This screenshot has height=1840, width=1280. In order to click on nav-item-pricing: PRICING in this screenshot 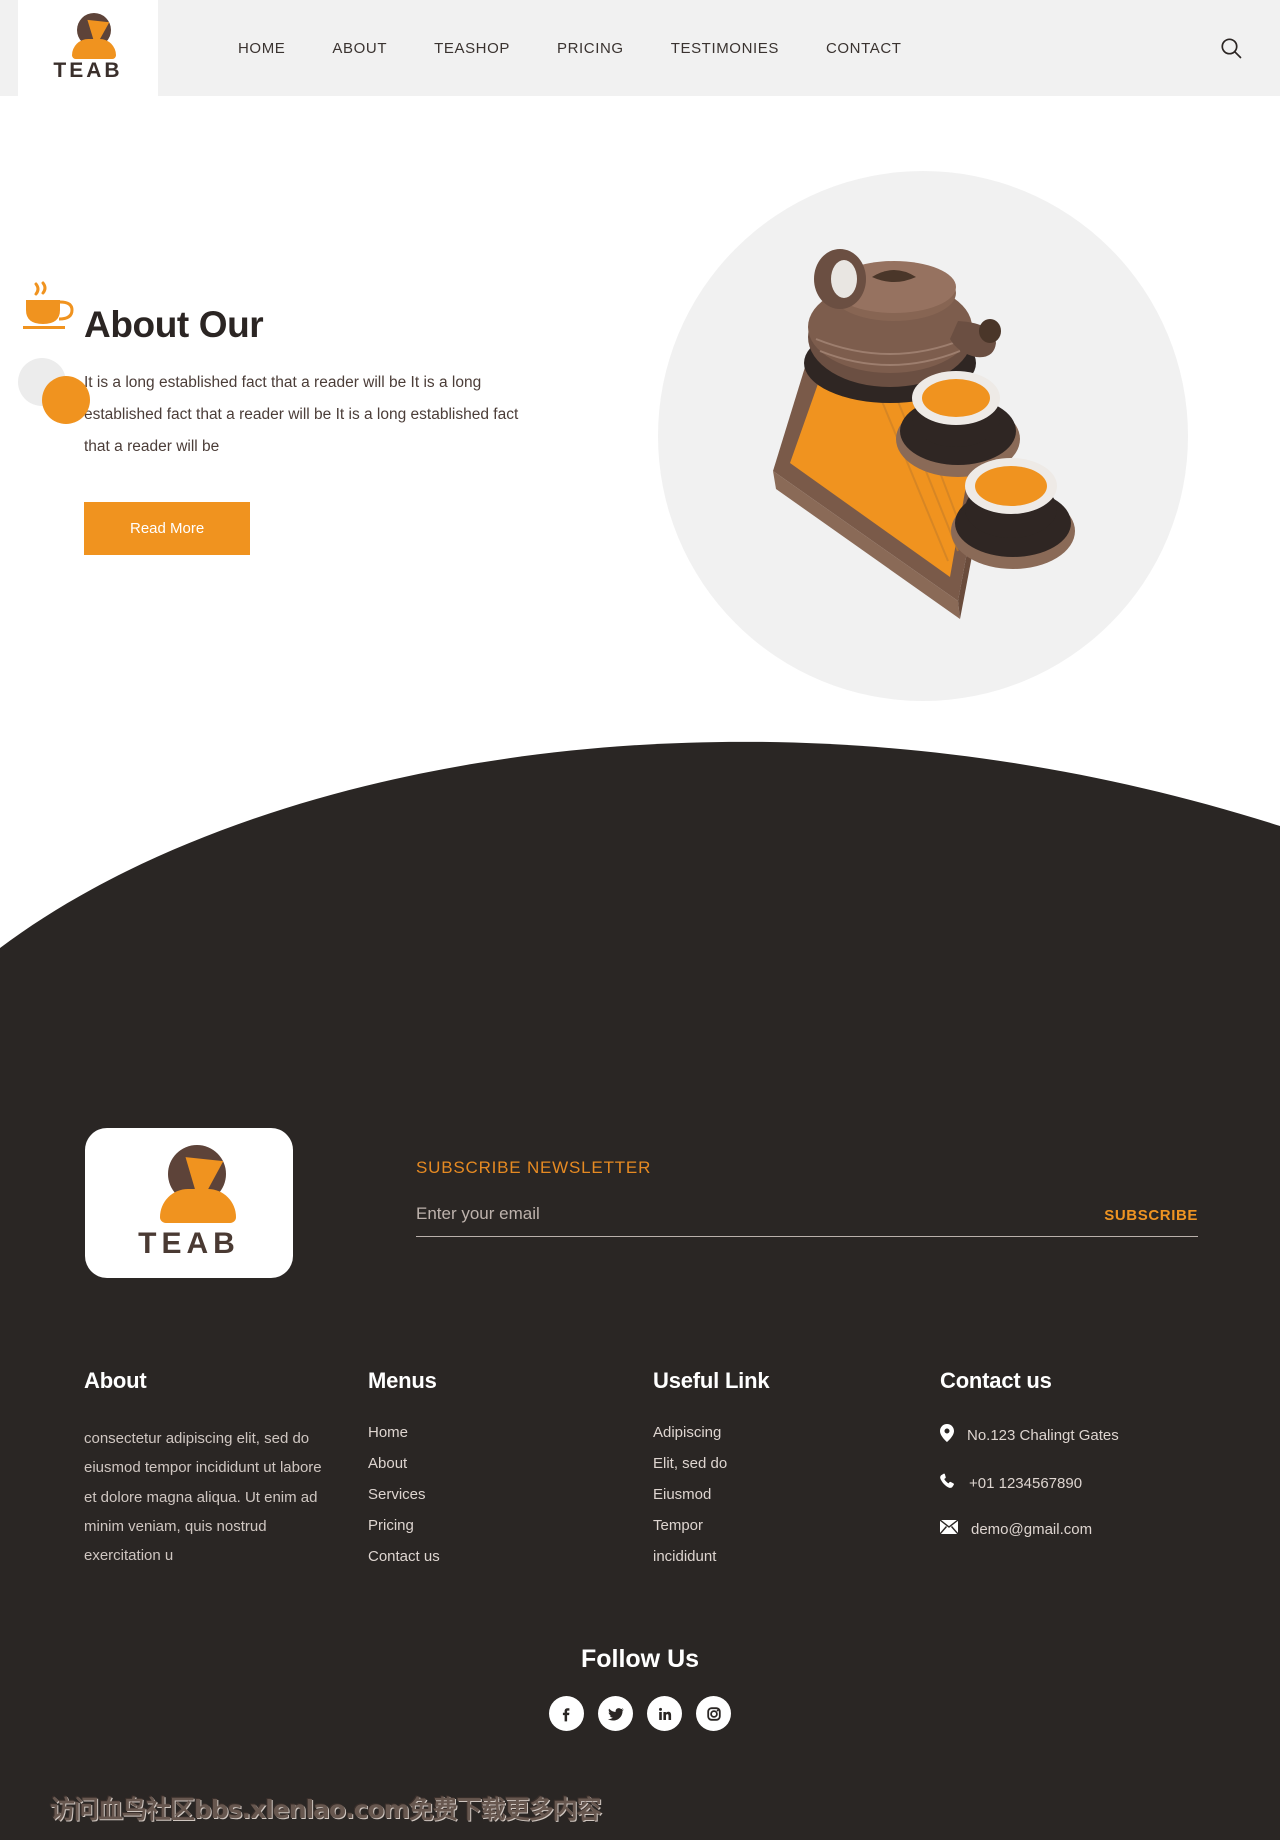, I will do `click(602, 48)`.